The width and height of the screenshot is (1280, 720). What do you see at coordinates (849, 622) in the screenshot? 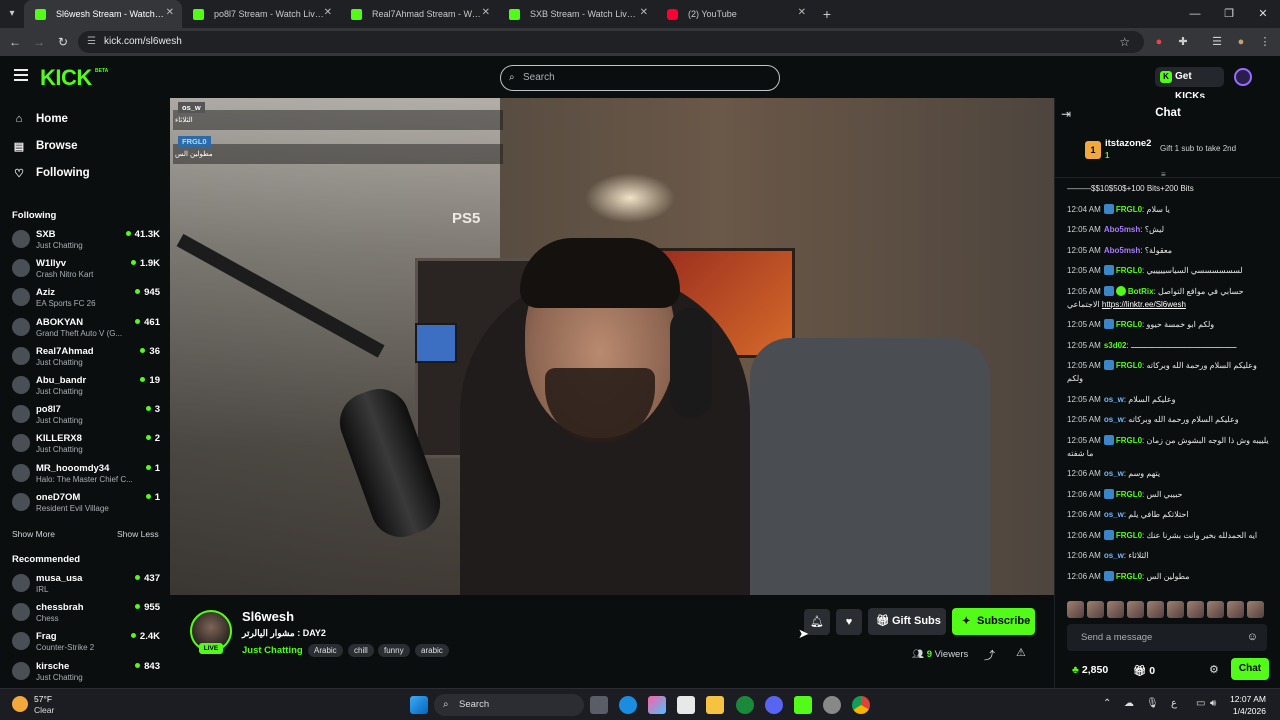
I see `follow-heart-button: ♥` at bounding box center [849, 622].